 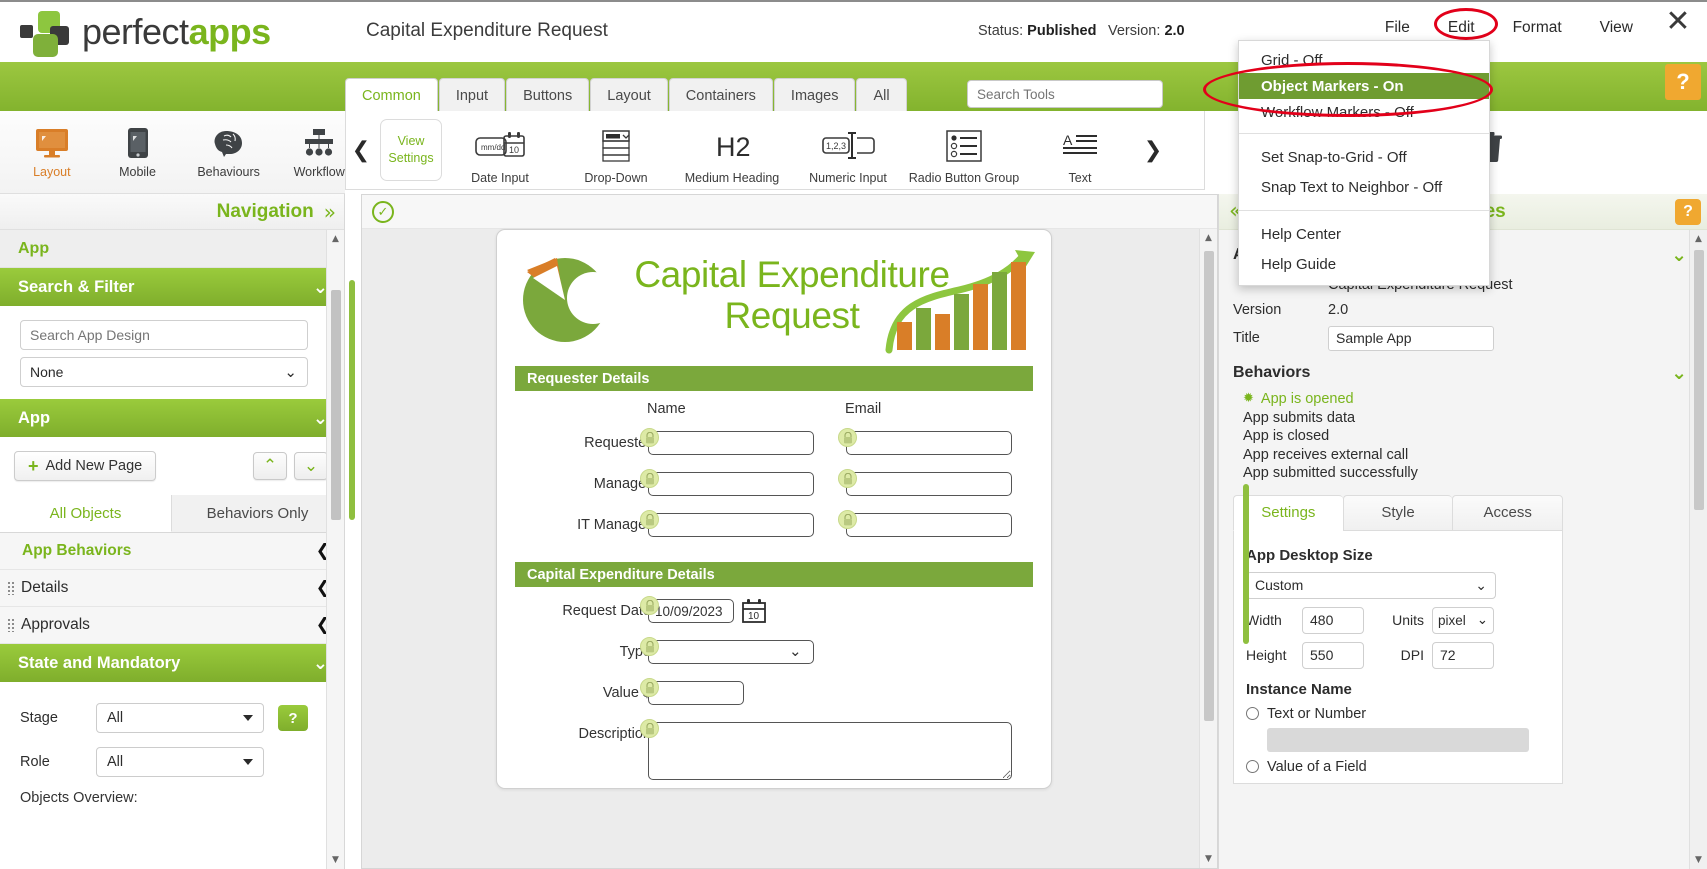 I want to click on property-input-title, so click(x=1411, y=338).